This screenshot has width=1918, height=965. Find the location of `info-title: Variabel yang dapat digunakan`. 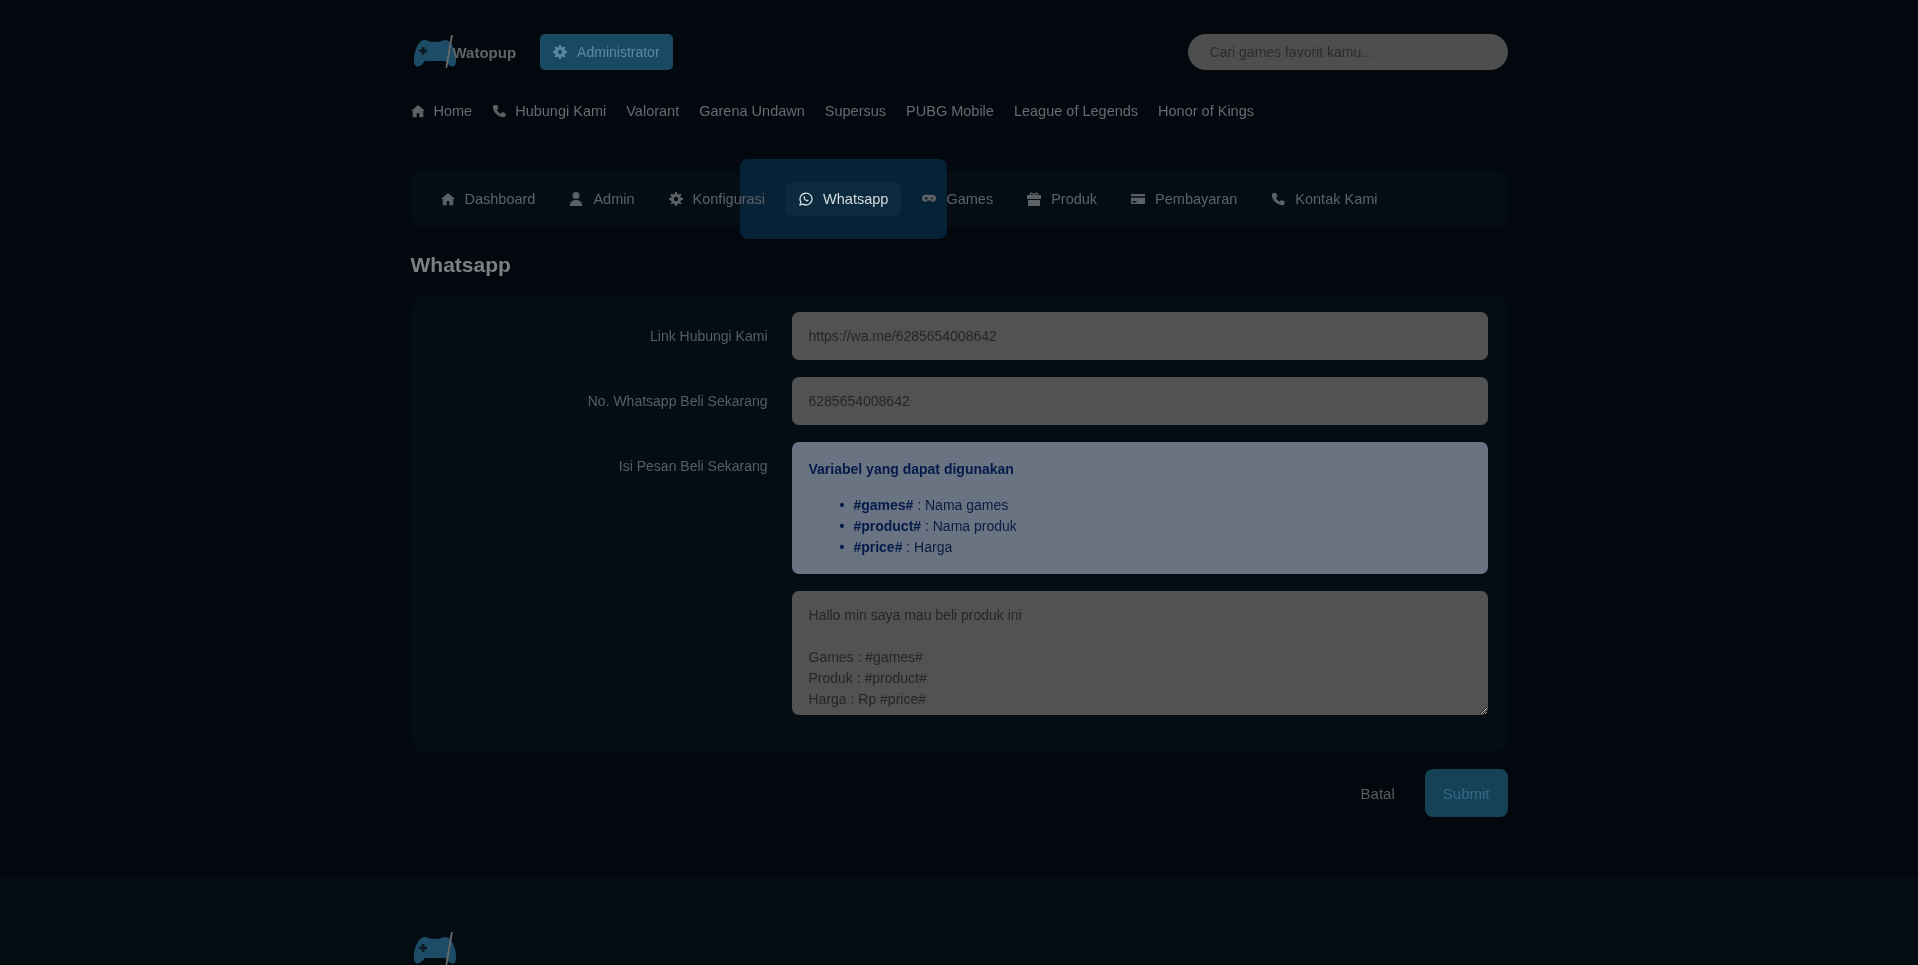

info-title: Variabel yang dapat digunakan is located at coordinates (911, 469).